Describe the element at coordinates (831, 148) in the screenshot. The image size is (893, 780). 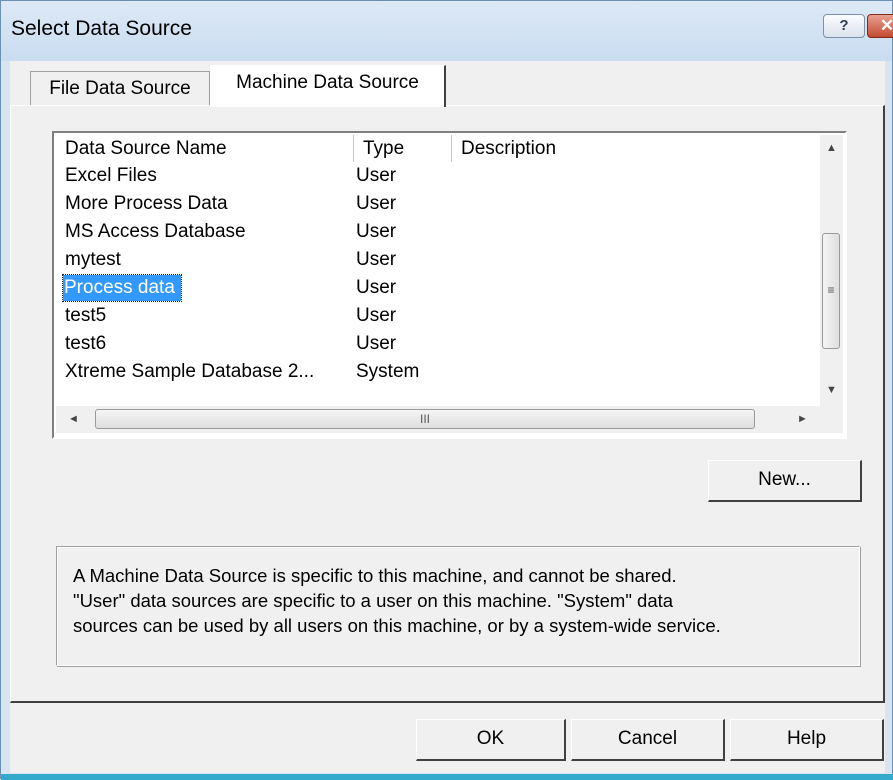
I see `scroll-up-arrow-icon: ▲` at that location.